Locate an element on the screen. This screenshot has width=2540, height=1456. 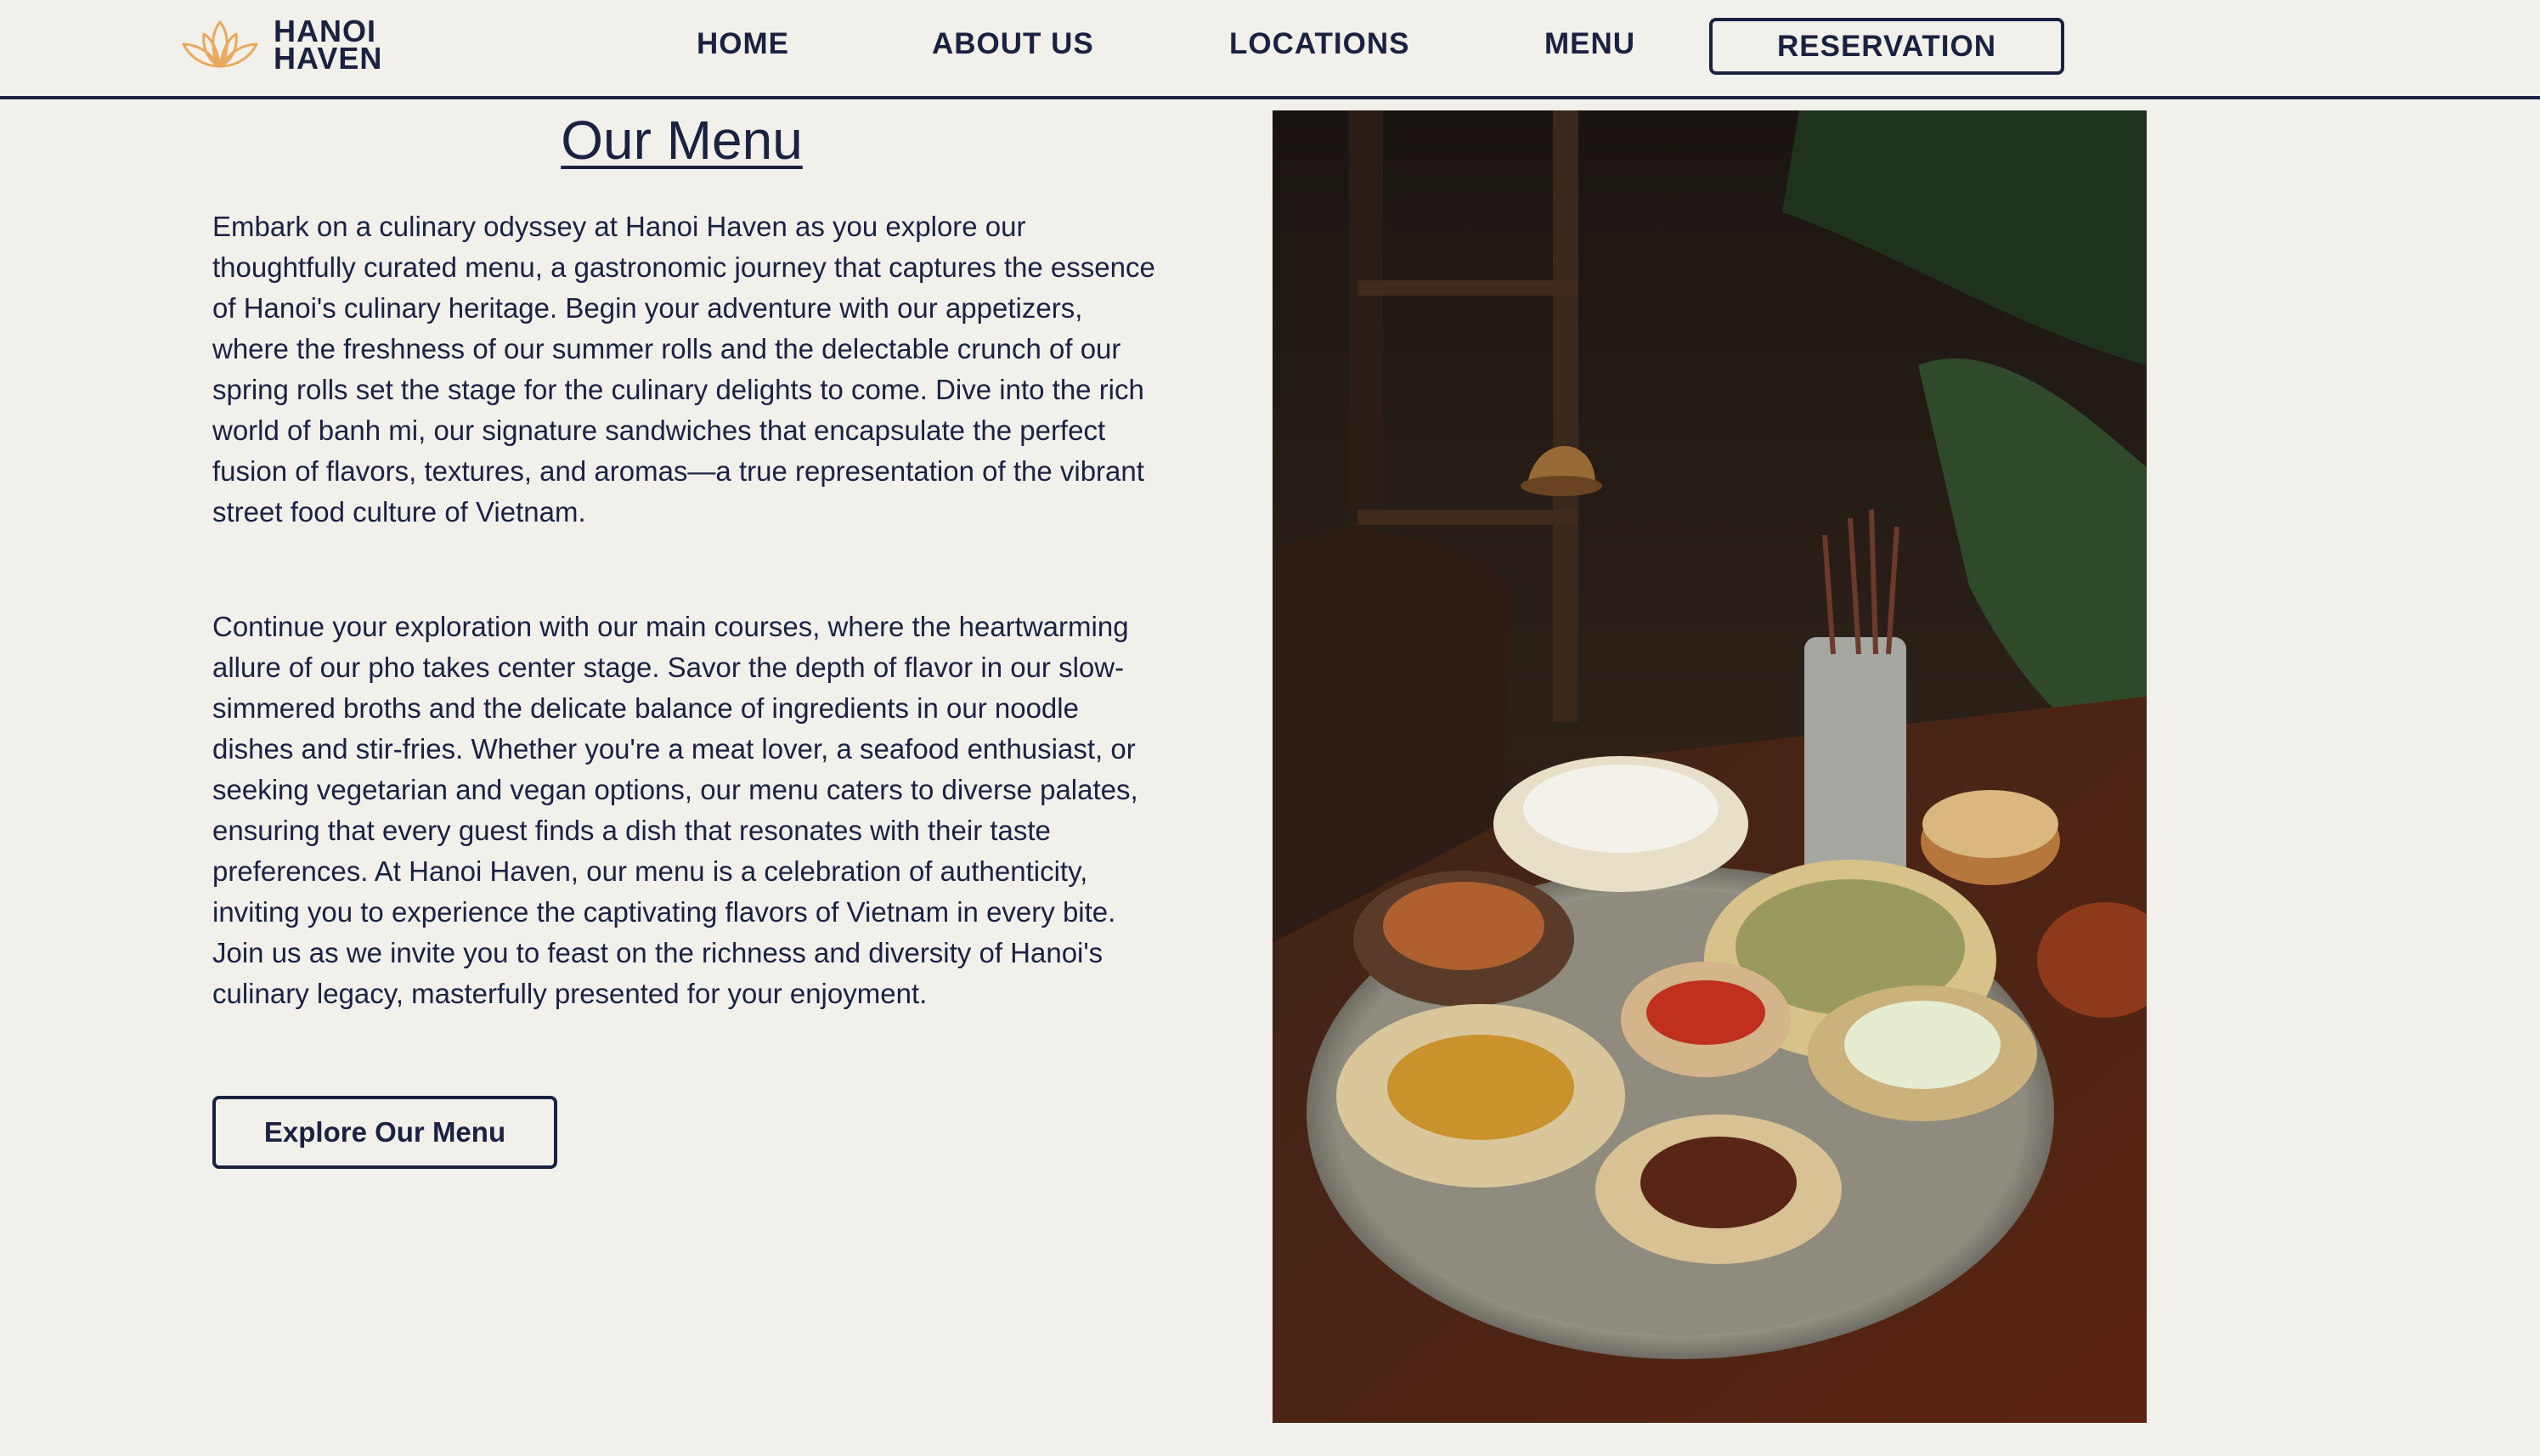
nav-locations: LOCATIONS is located at coordinates (1319, 44).